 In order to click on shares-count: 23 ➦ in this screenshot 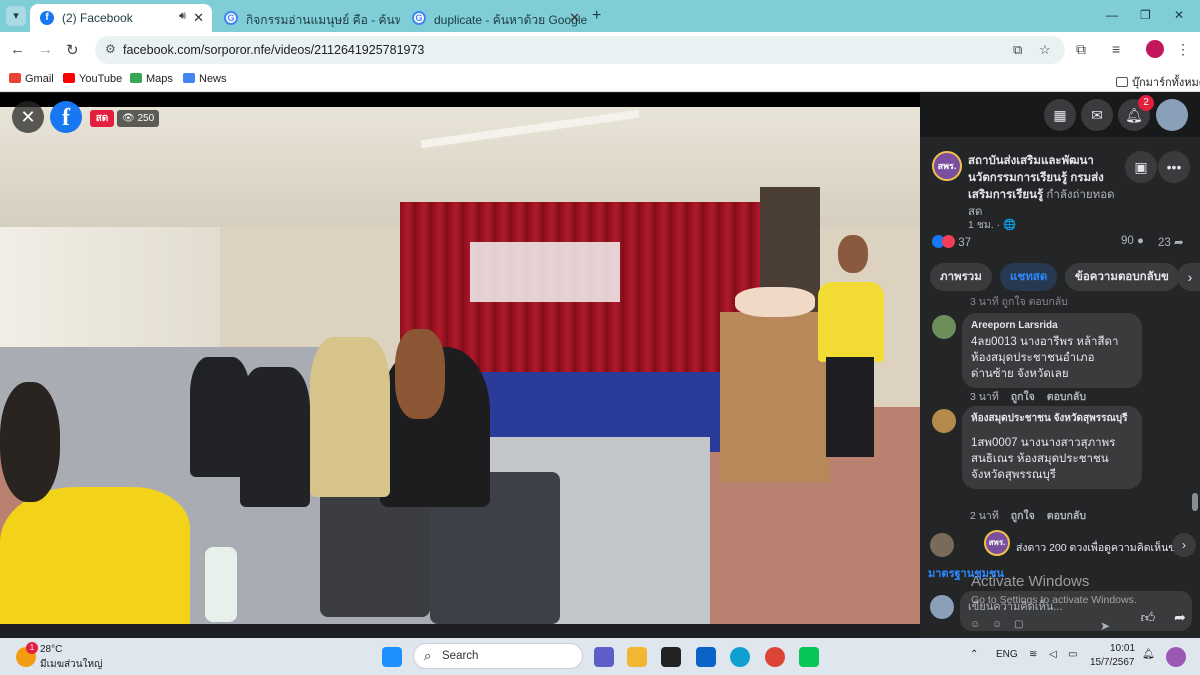, I will do `click(1171, 242)`.